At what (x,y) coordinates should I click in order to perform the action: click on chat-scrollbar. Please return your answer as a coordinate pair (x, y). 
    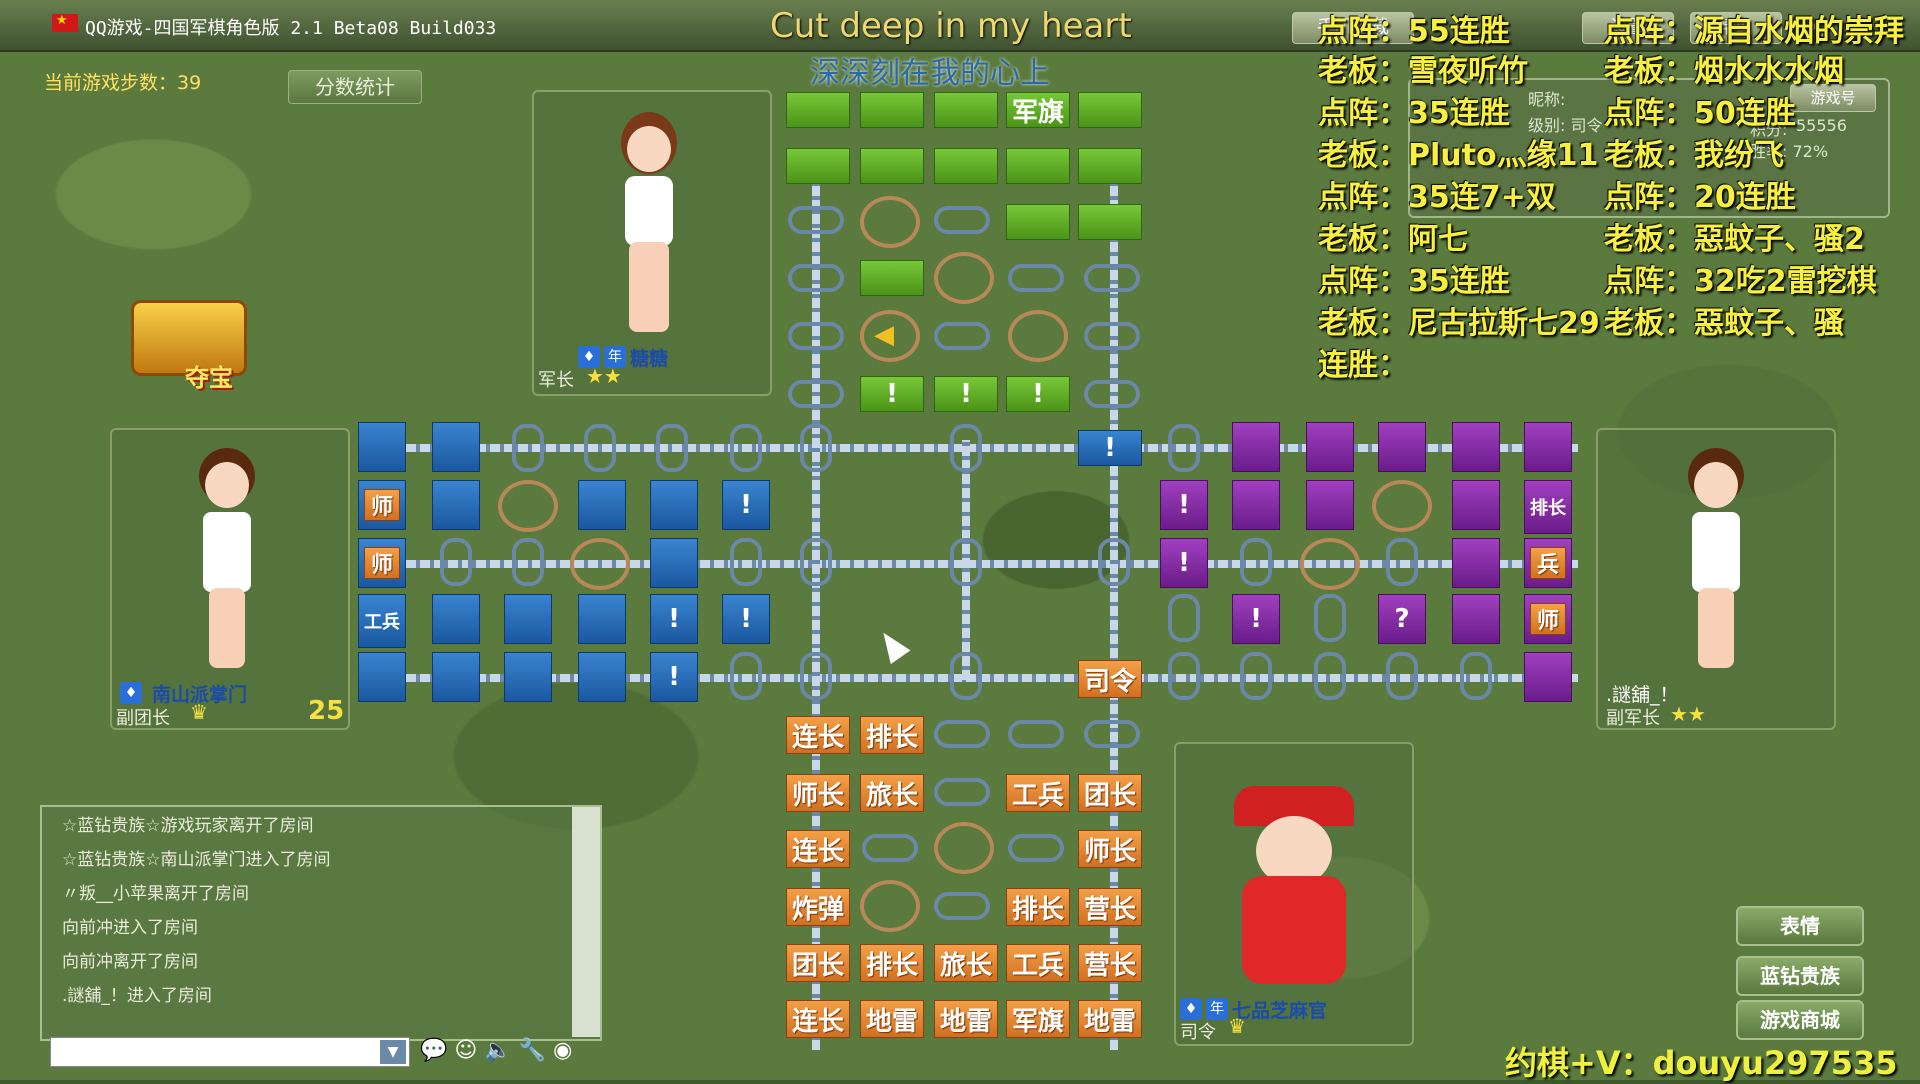
    Looking at the image, I should click on (586, 922).